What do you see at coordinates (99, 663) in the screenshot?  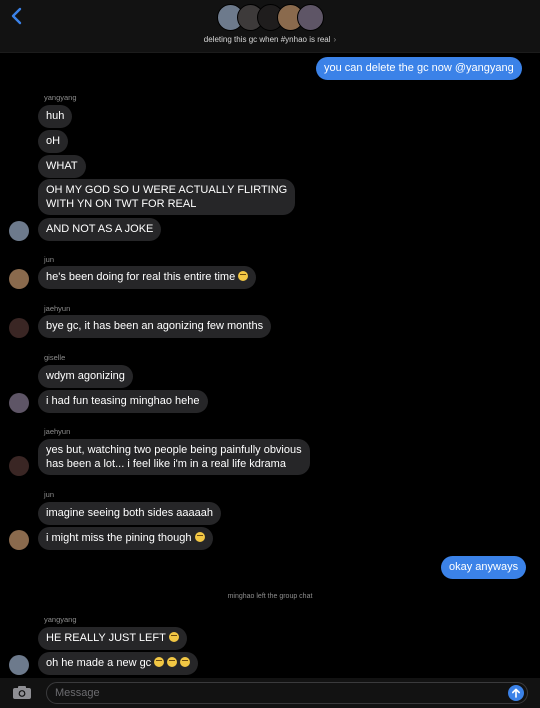 I see `message-text: oh he made a new gc` at bounding box center [99, 663].